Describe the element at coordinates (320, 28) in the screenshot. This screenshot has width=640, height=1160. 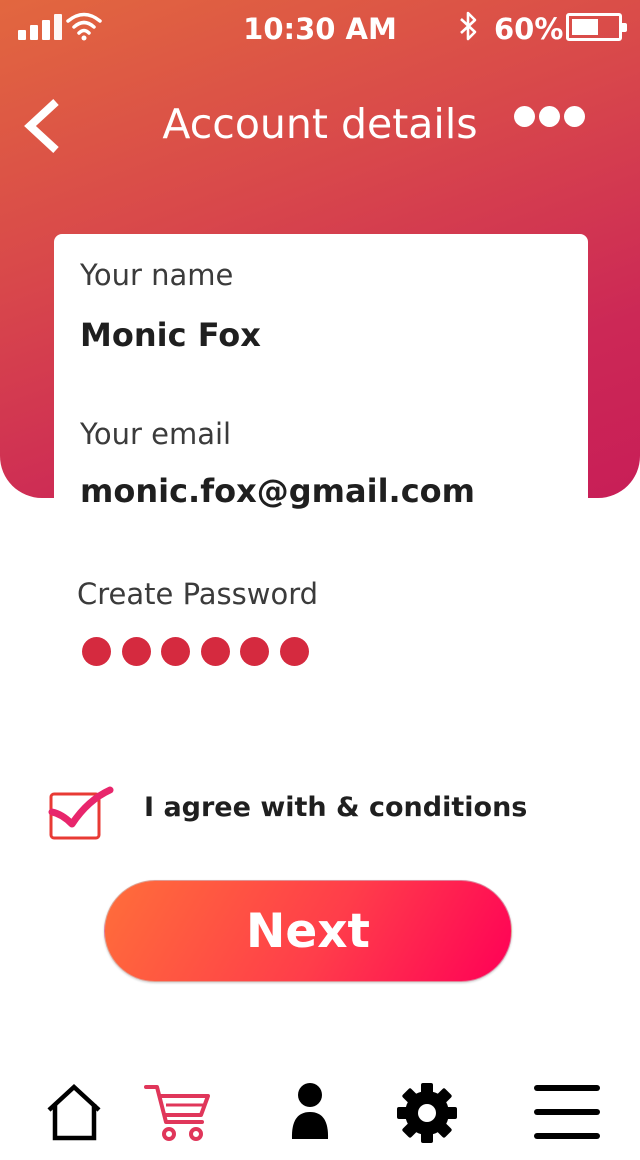
I see `status-bar: 10:30 AM 60%` at that location.